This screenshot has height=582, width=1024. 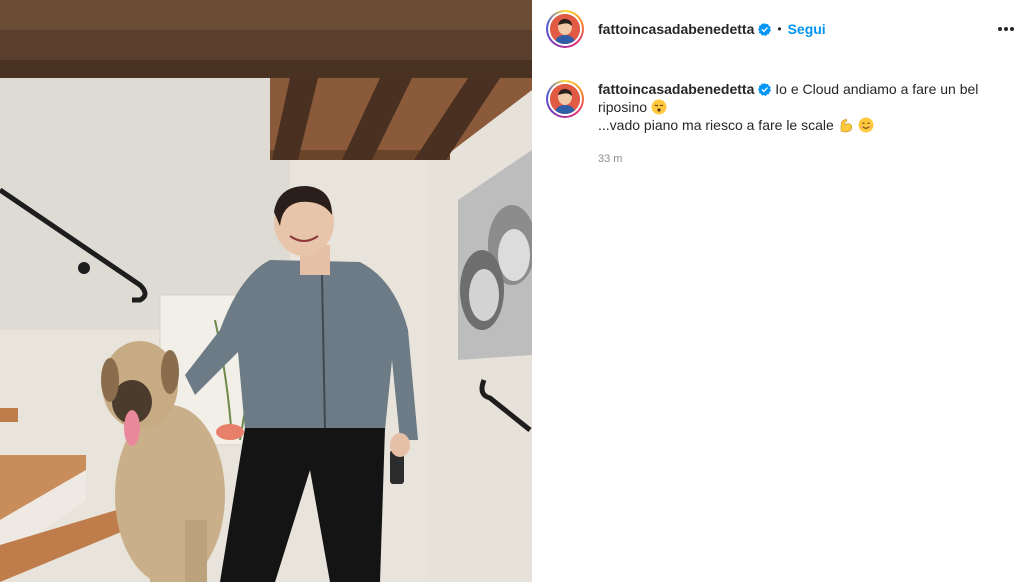 I want to click on sleepy-face-emoji, so click(x=659, y=107).